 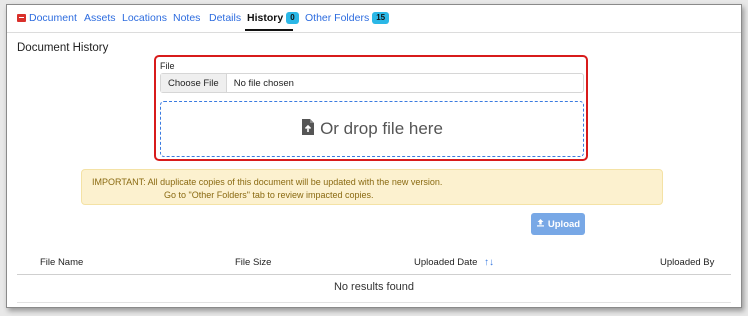 I want to click on tab-history: History 0, so click(x=273, y=18).